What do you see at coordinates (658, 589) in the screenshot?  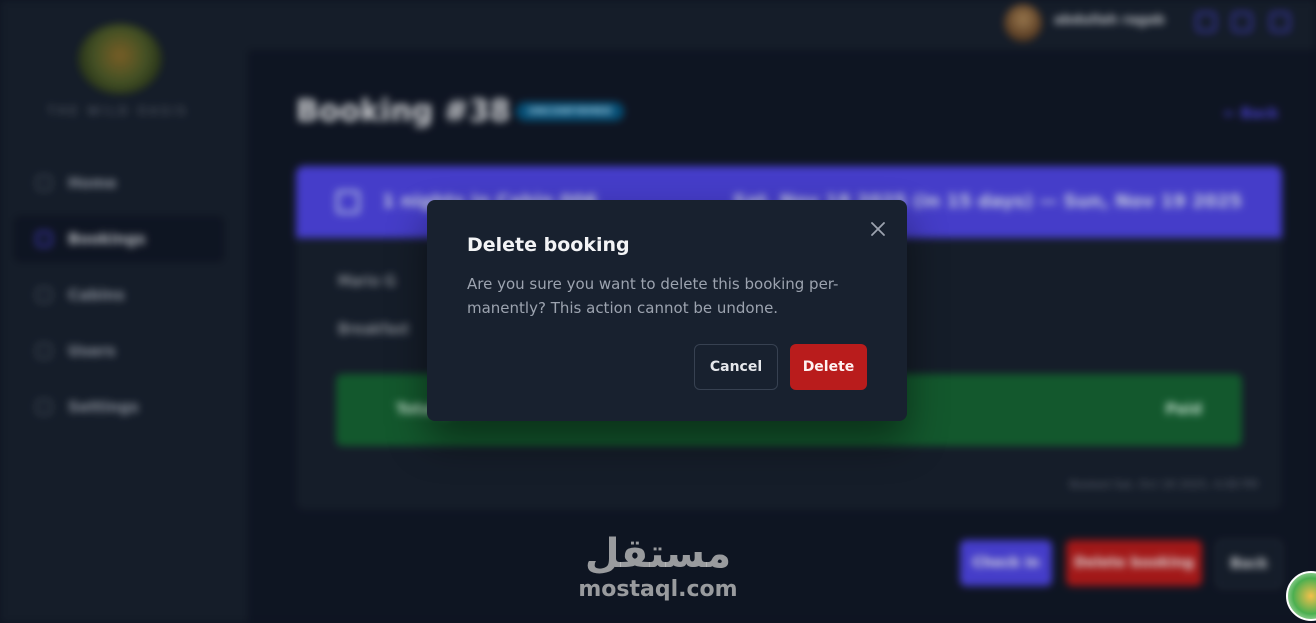 I see `watermark-latin: mostaql.com` at bounding box center [658, 589].